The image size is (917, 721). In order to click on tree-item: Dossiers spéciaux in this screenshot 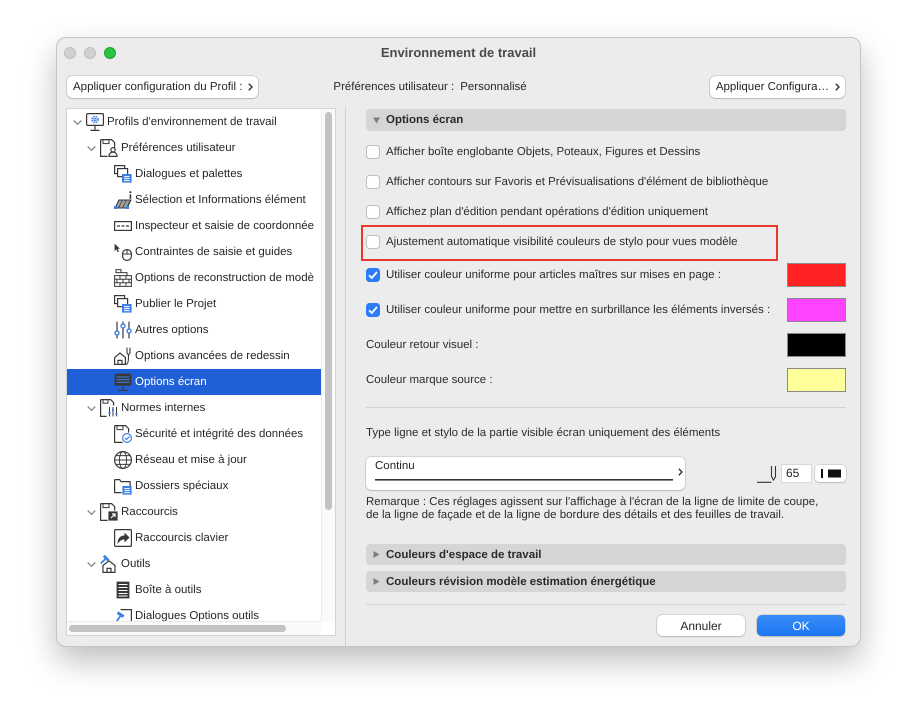, I will do `click(194, 486)`.